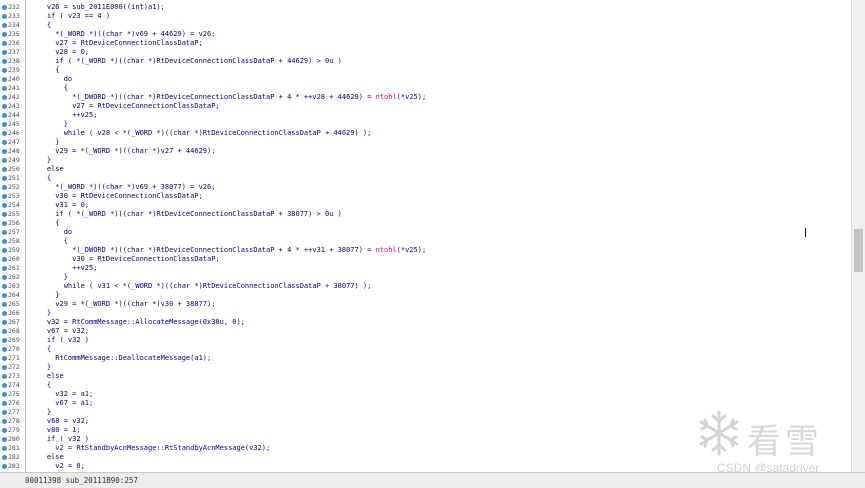 Image resolution: width=865 pixels, height=488 pixels. I want to click on code-line: 273 else, so click(426, 376).